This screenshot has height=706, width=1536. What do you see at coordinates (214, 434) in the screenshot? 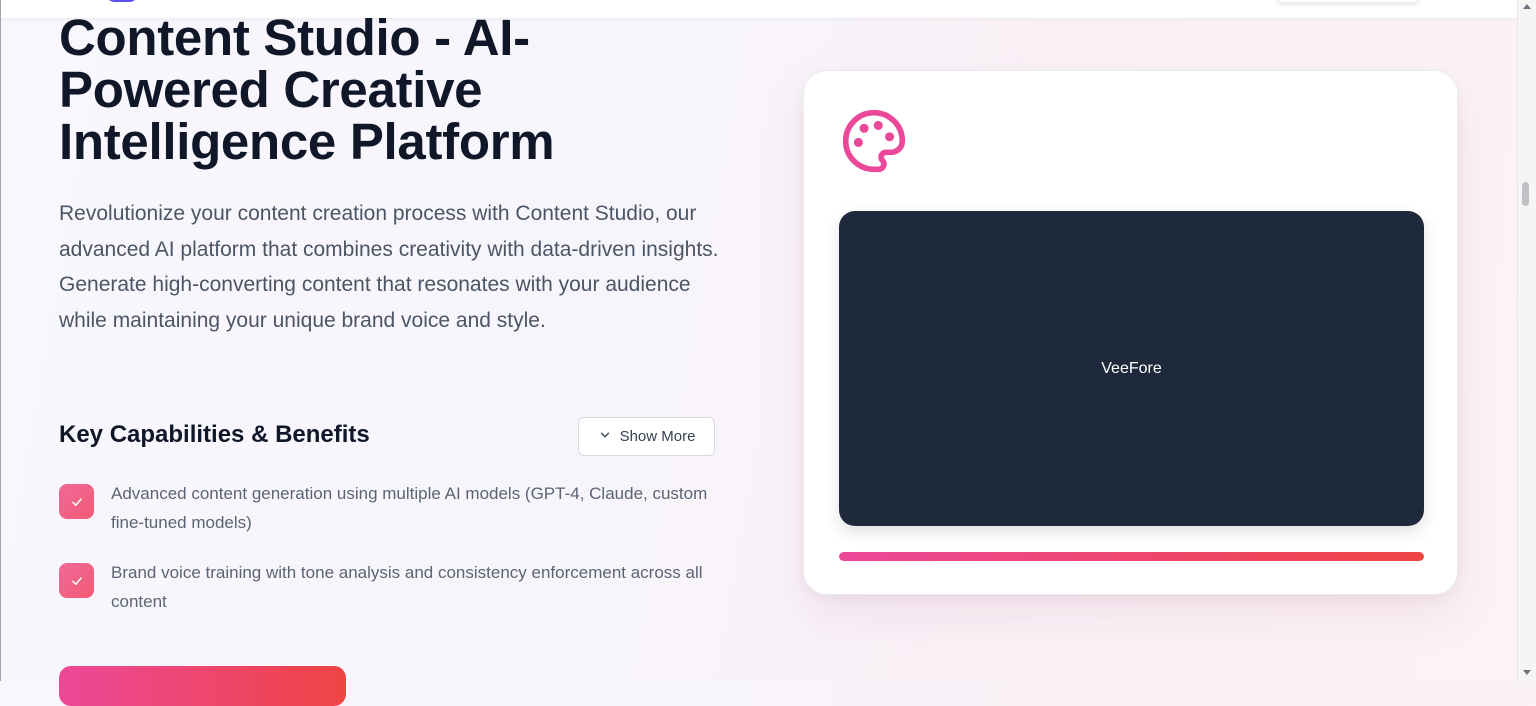
I see `capabilities-heading: Key Capabilities & Benefits` at bounding box center [214, 434].